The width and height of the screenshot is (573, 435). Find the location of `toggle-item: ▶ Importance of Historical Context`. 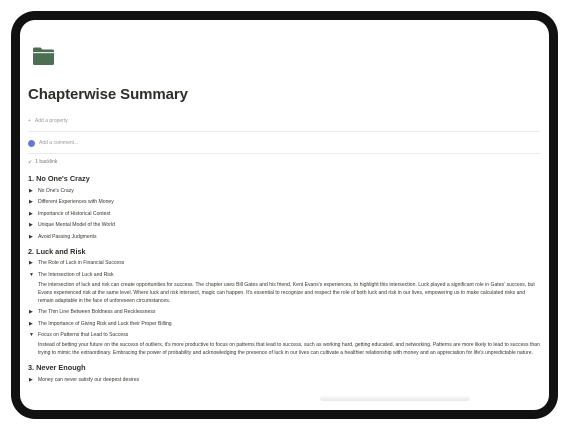

toggle-item: ▶ Importance of Historical Context is located at coordinates (284, 214).